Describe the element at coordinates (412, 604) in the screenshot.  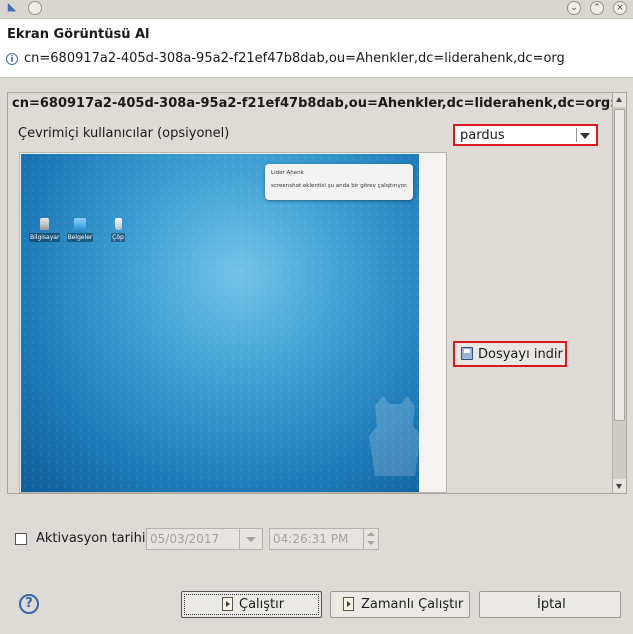
I see `scheduled-run-button-label: Zamanlı Çalıştır` at that location.